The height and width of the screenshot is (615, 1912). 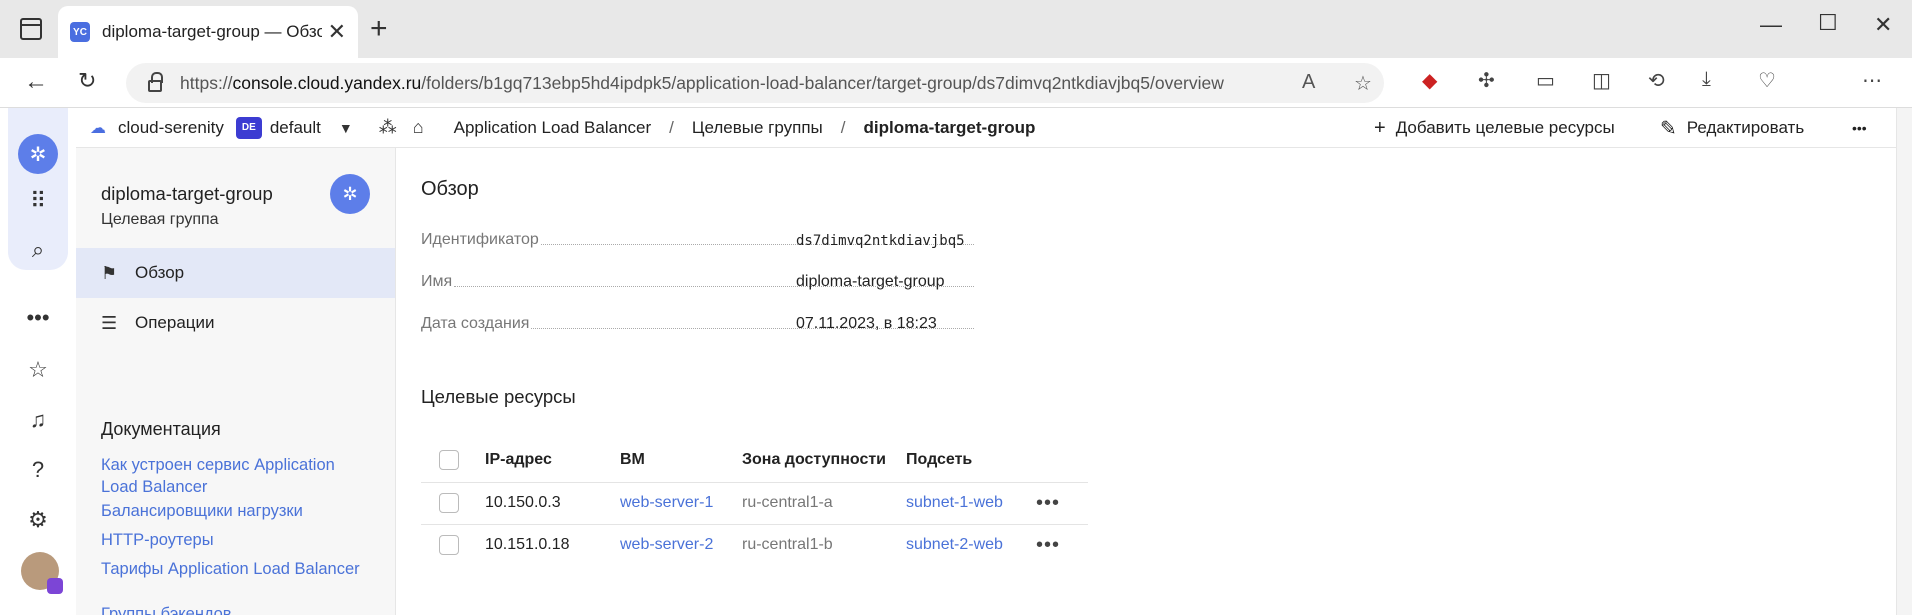 What do you see at coordinates (1363, 83) in the screenshot?
I see `favorite-star-icon: ☆` at bounding box center [1363, 83].